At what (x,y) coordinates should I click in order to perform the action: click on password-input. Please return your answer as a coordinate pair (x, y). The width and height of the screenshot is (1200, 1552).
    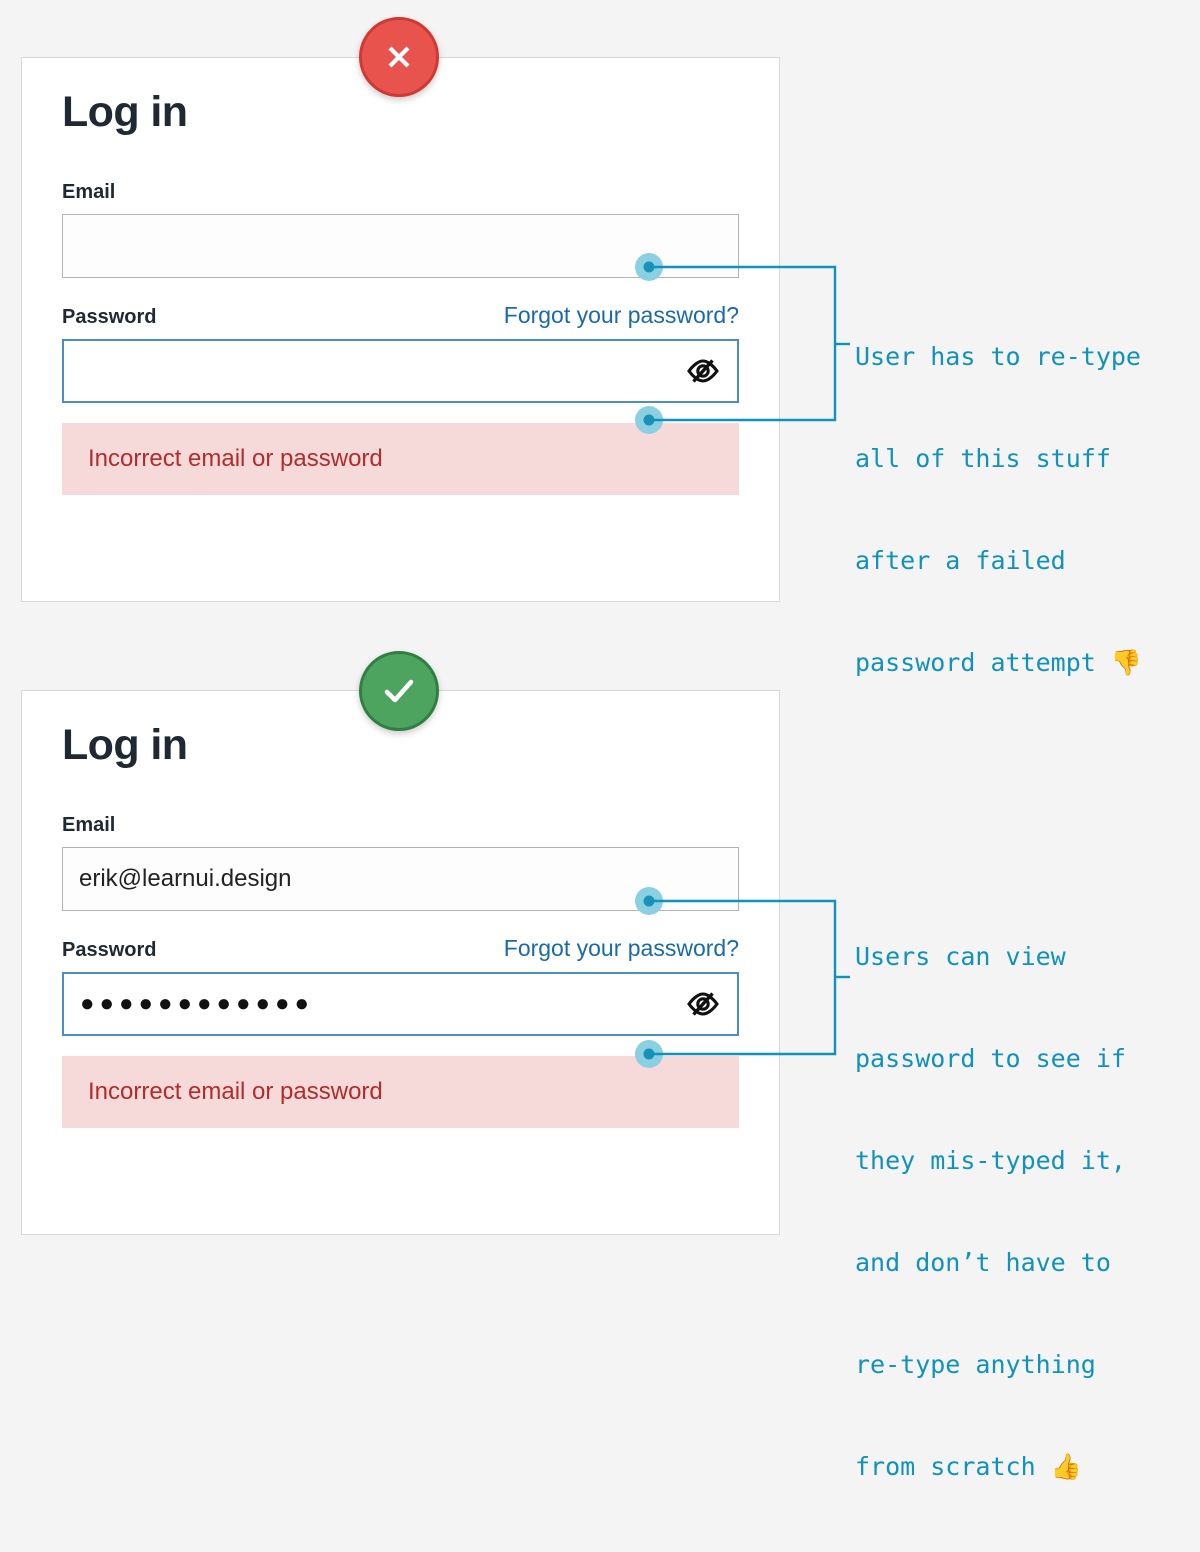
    Looking at the image, I should click on (400, 371).